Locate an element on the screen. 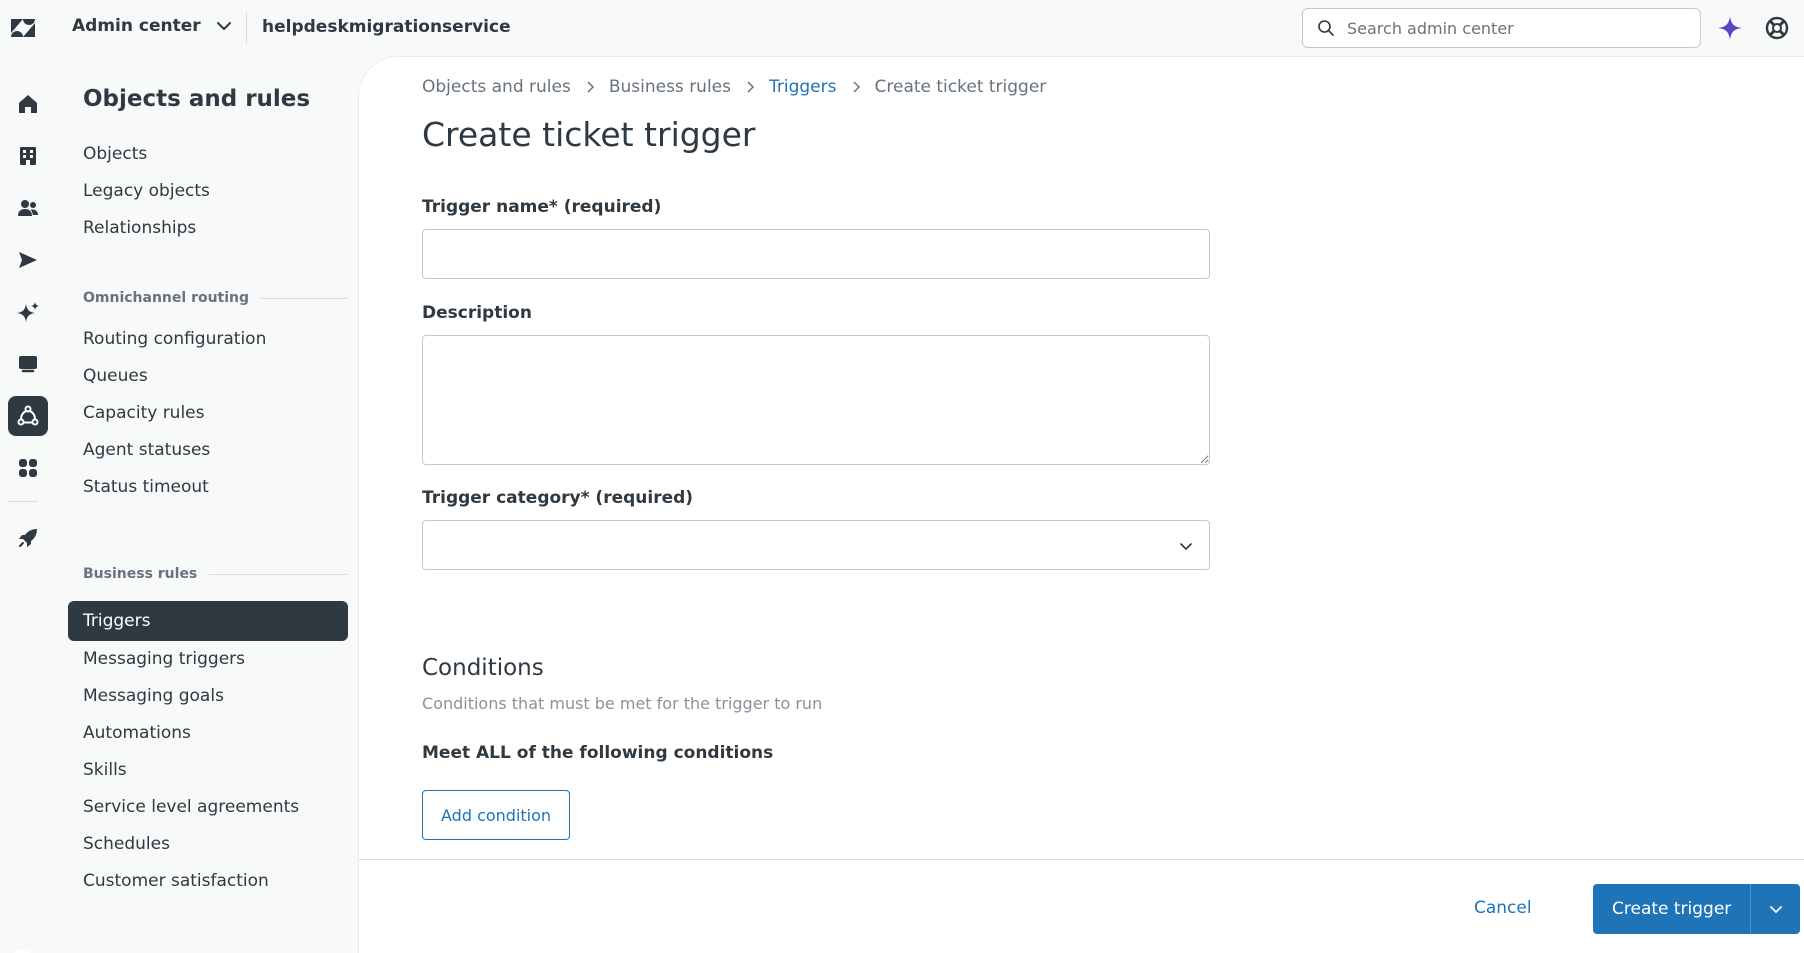 This screenshot has width=1804, height=953. rail-get-started is located at coordinates (28, 538).